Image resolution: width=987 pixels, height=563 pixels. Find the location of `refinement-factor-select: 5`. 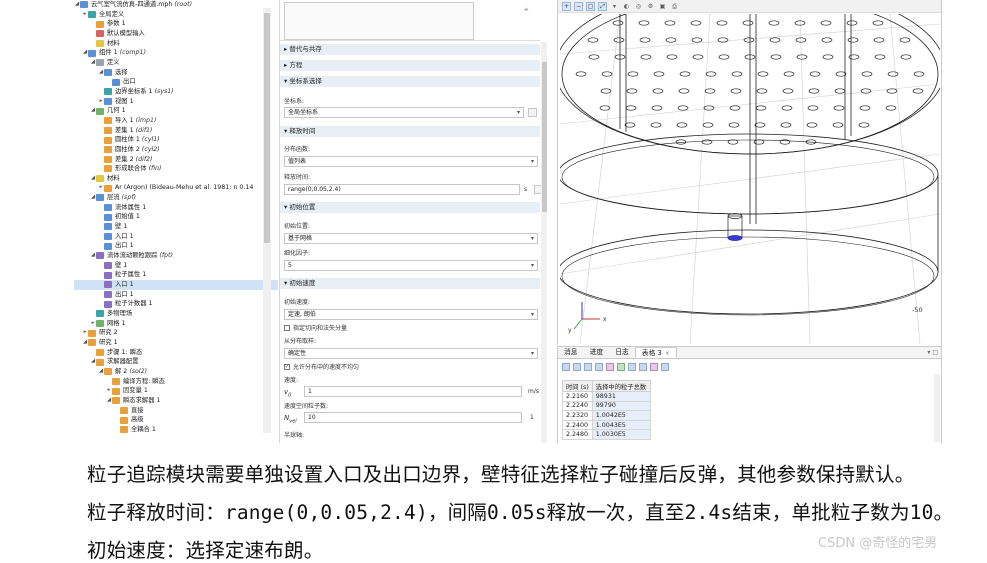

refinement-factor-select: 5 is located at coordinates (411, 265).